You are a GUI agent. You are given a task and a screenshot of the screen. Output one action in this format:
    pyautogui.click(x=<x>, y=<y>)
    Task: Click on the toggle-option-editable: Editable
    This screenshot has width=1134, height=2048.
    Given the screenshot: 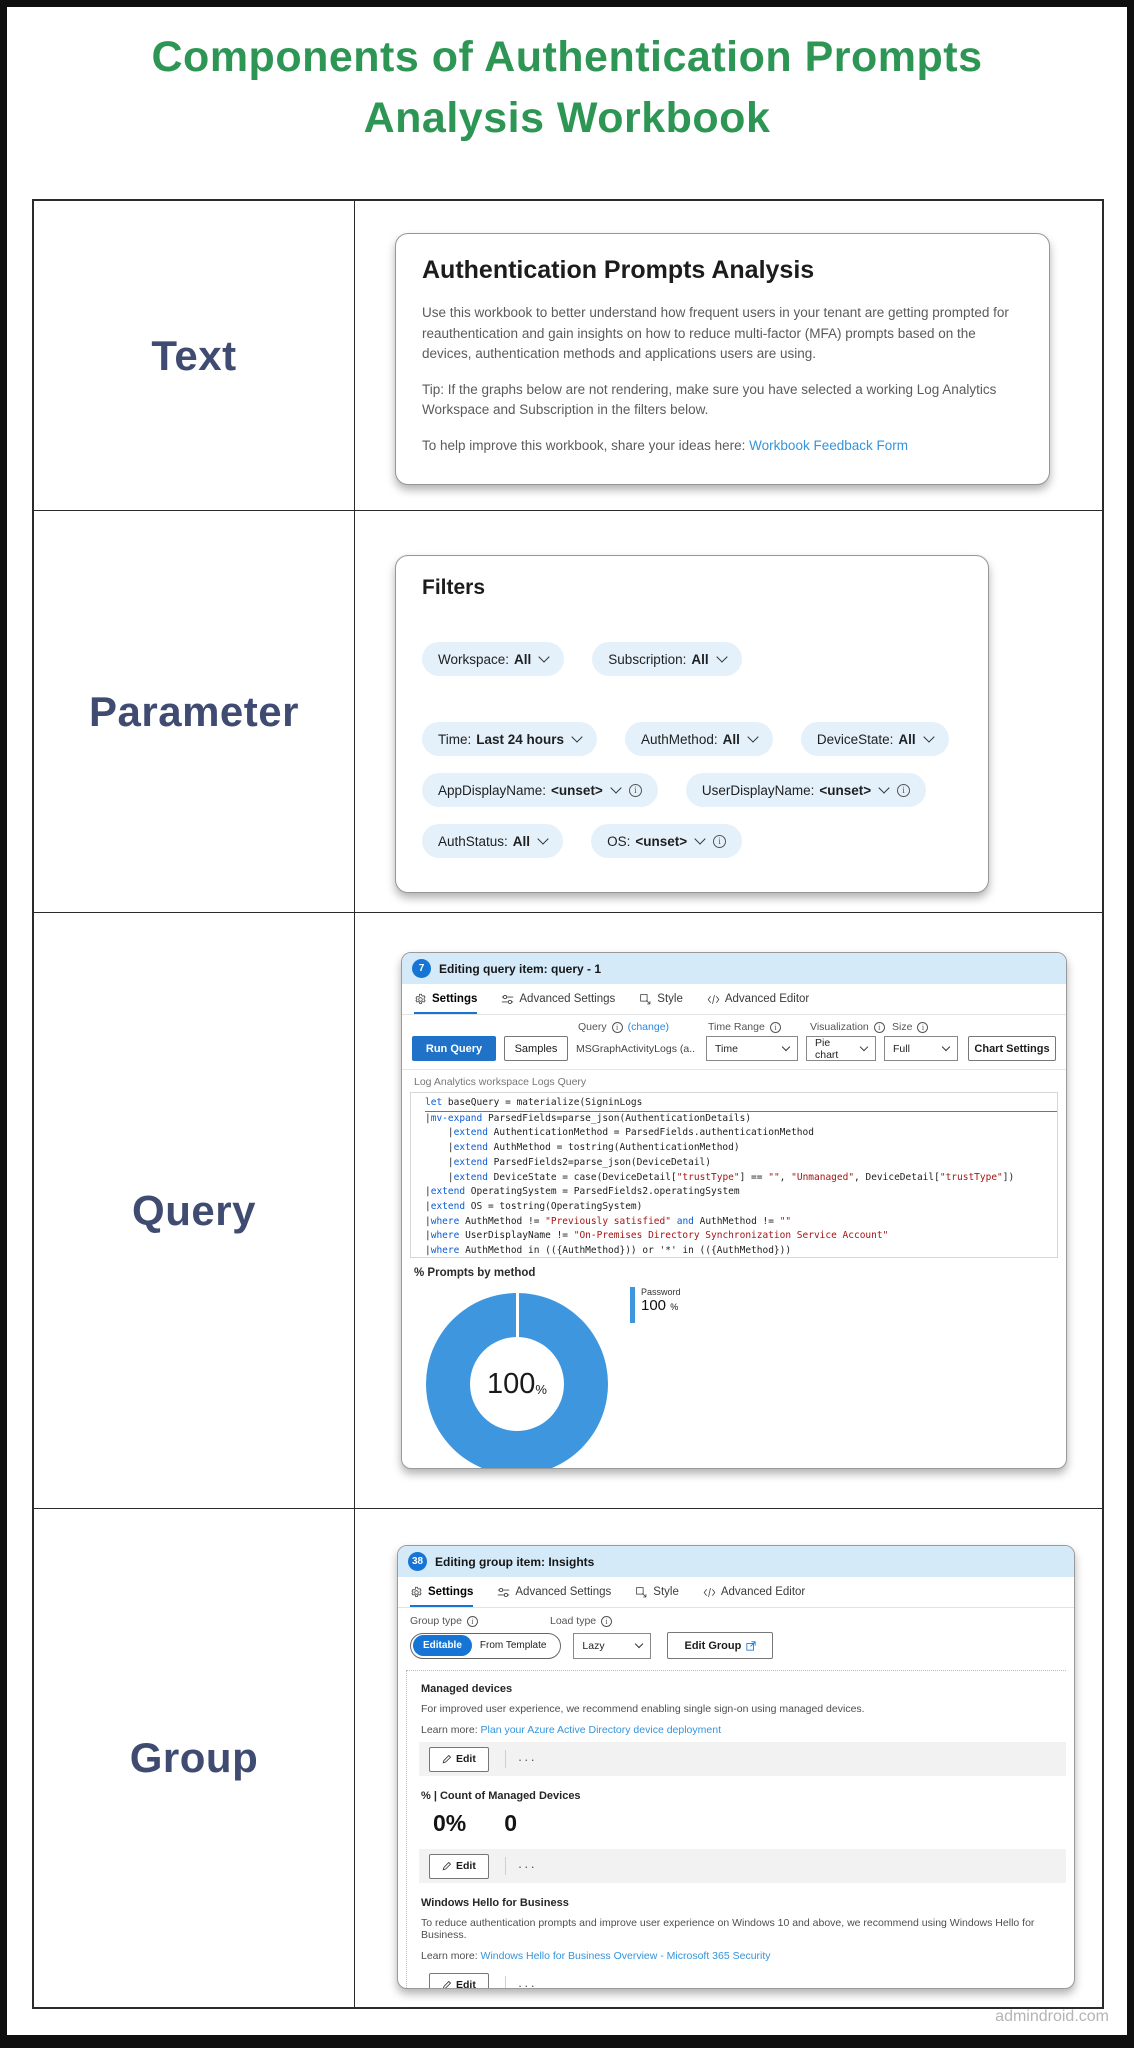 What is the action you would take?
    pyautogui.click(x=442, y=1645)
    